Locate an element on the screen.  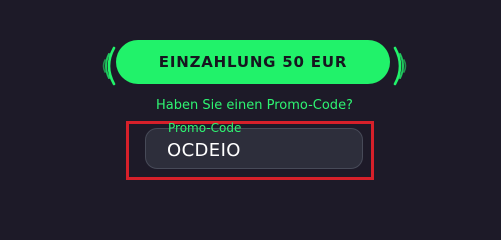
promo-code-link: Haben Sie einen Promo-Code? is located at coordinates (250, 105).